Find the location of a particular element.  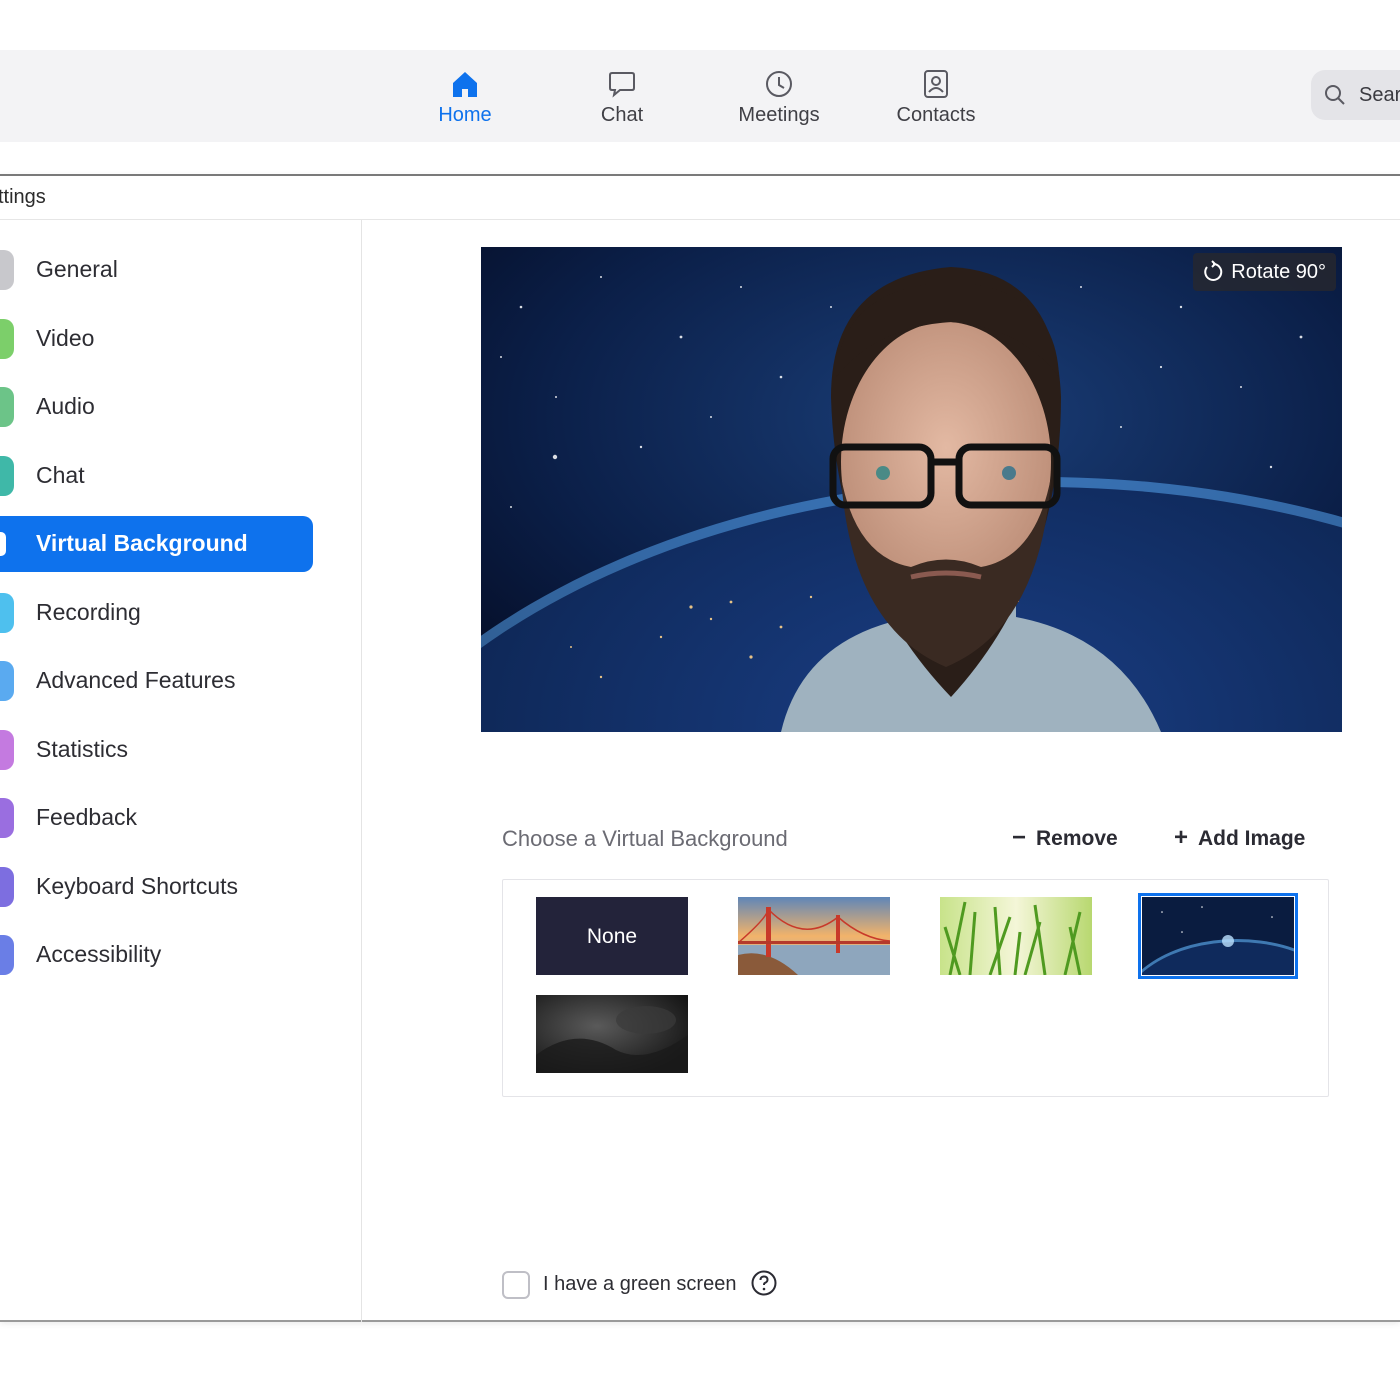

green-screen-label: I have a green screen is located at coordinates (640, 1284).